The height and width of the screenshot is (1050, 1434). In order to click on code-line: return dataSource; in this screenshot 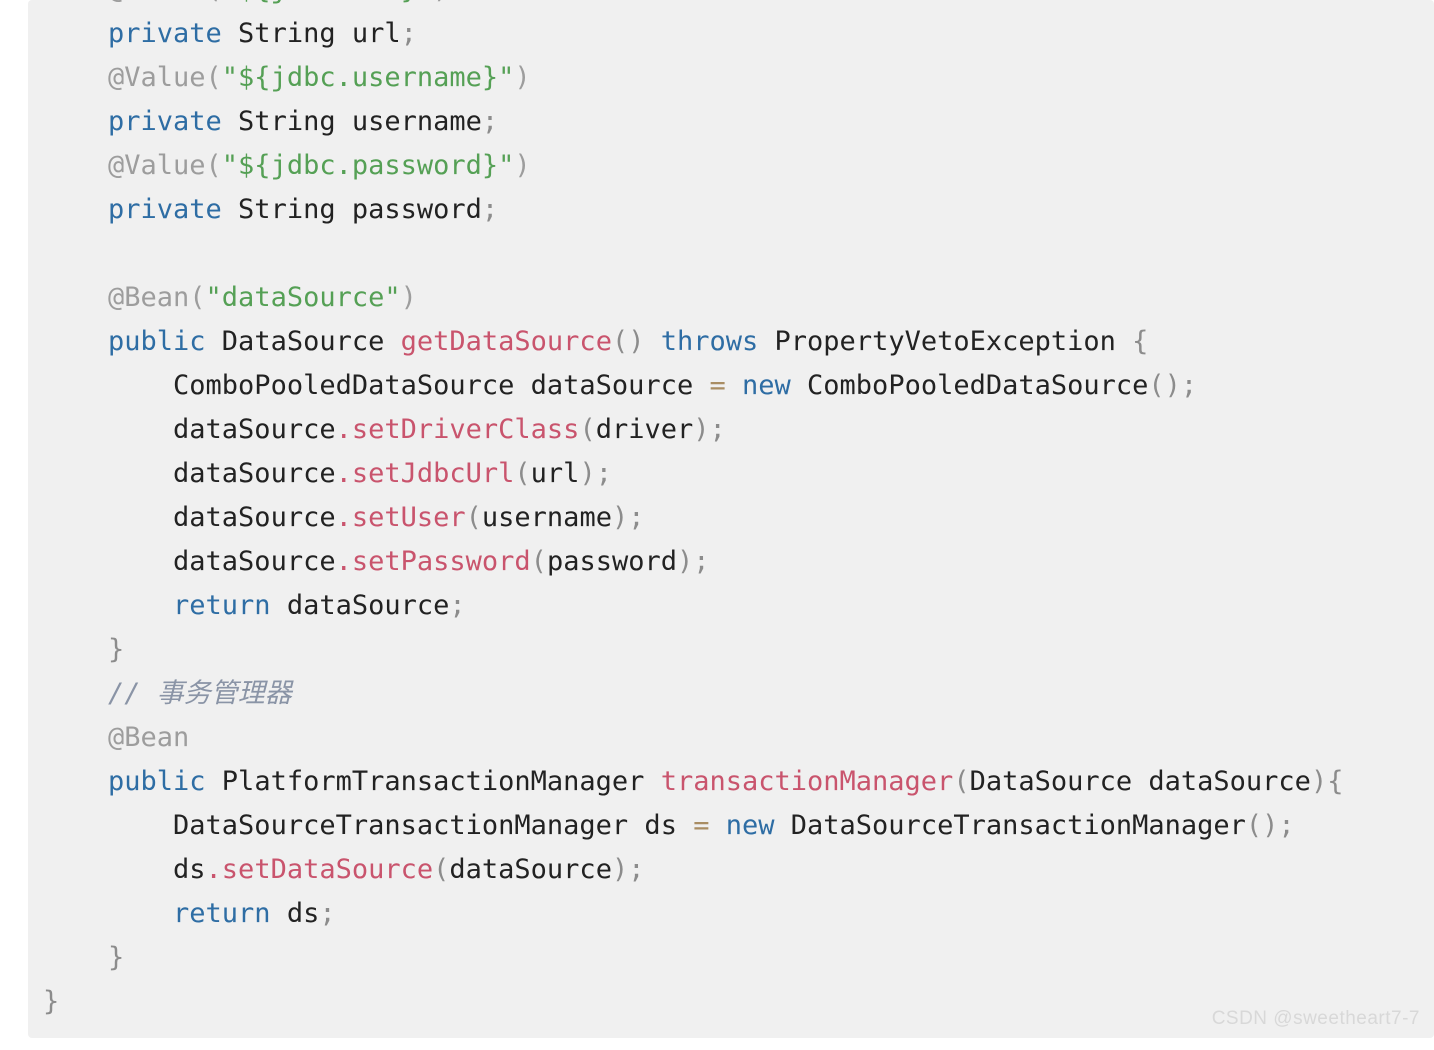, I will do `click(771, 606)`.